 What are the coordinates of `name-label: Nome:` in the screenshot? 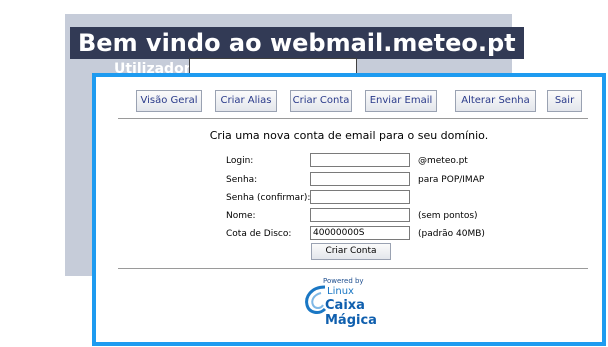 It's located at (241, 216).